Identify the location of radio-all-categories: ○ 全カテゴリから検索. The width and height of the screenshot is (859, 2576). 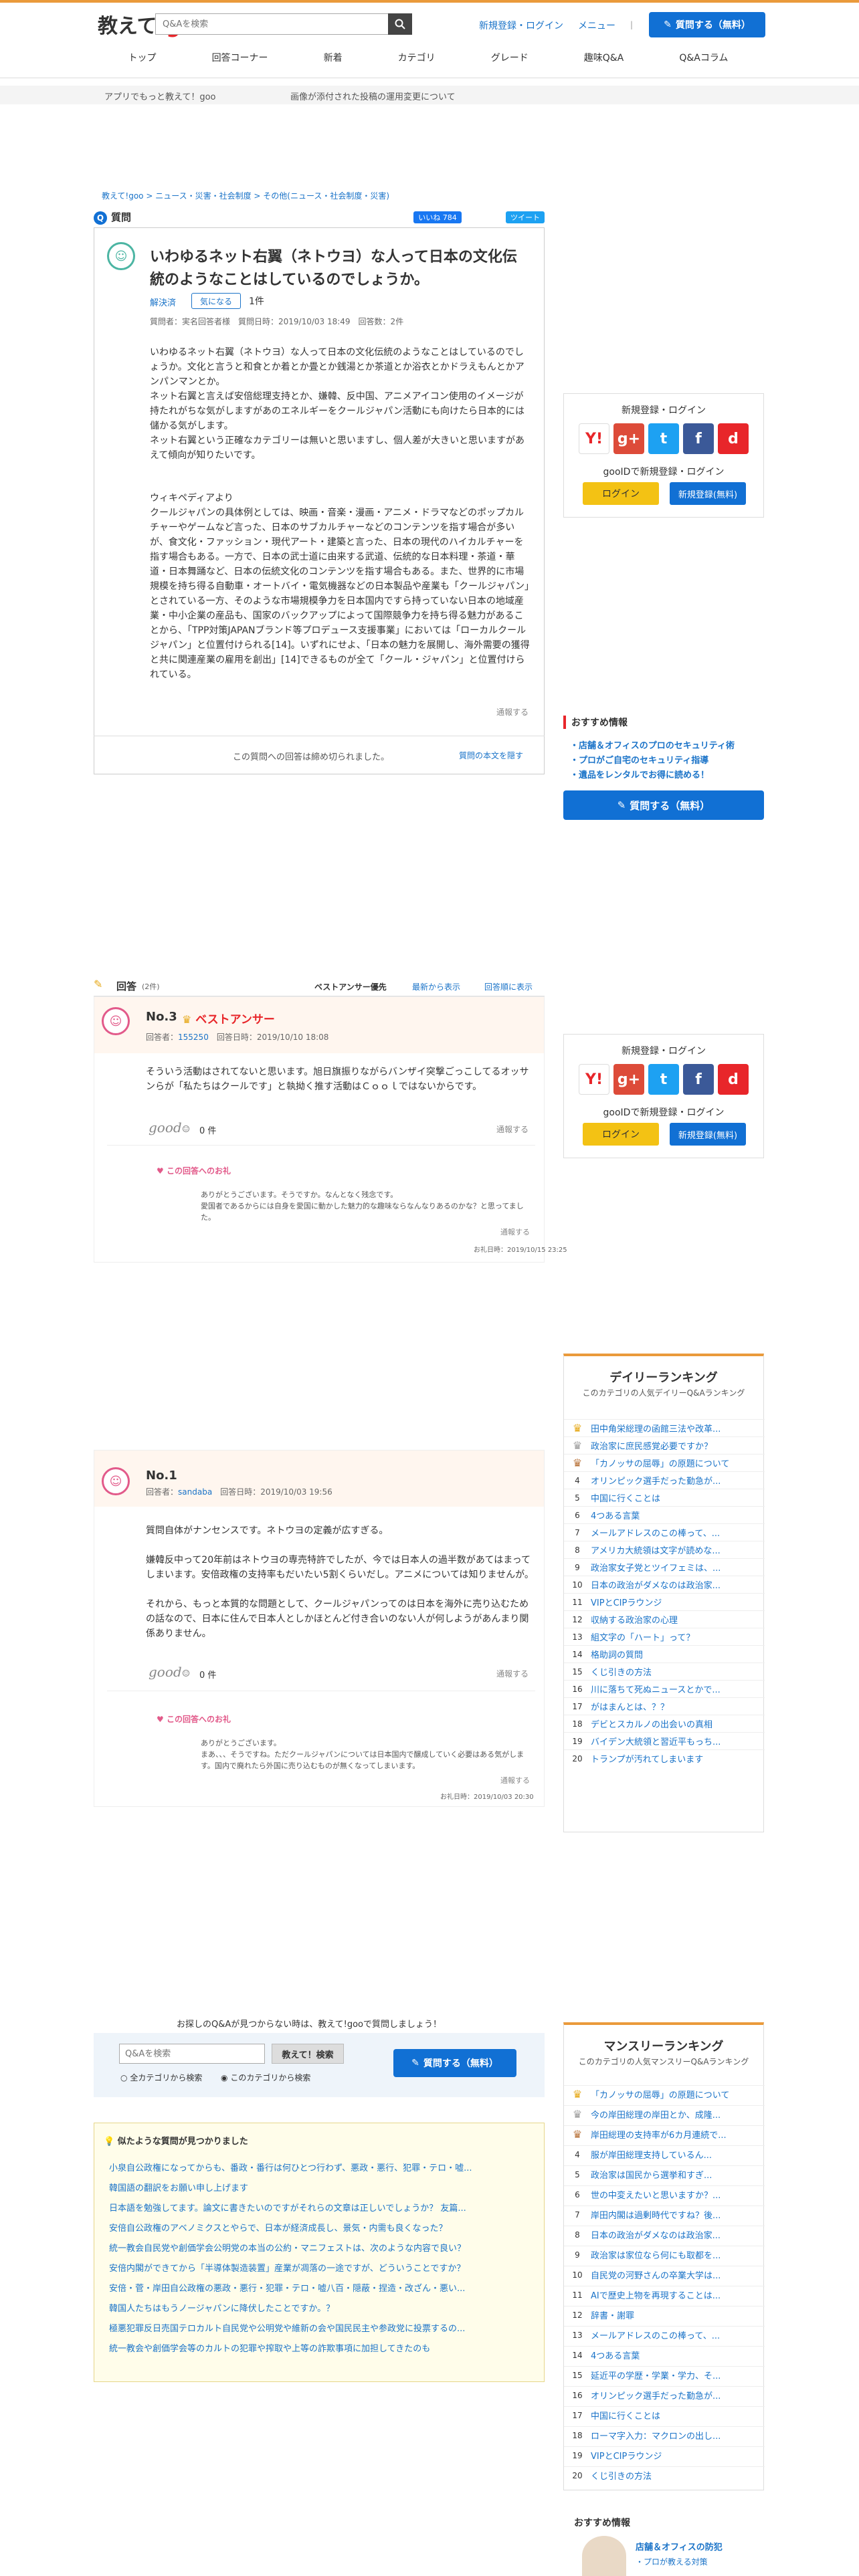
(161, 2077).